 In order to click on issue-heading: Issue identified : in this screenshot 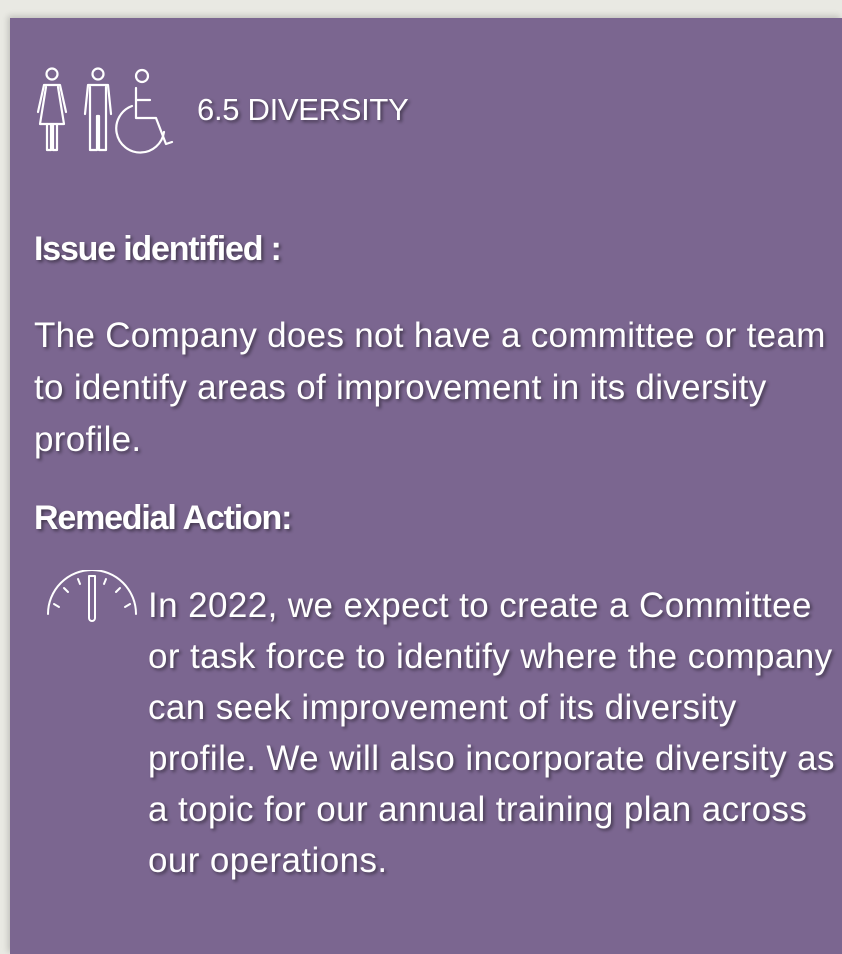, I will do `click(158, 249)`.